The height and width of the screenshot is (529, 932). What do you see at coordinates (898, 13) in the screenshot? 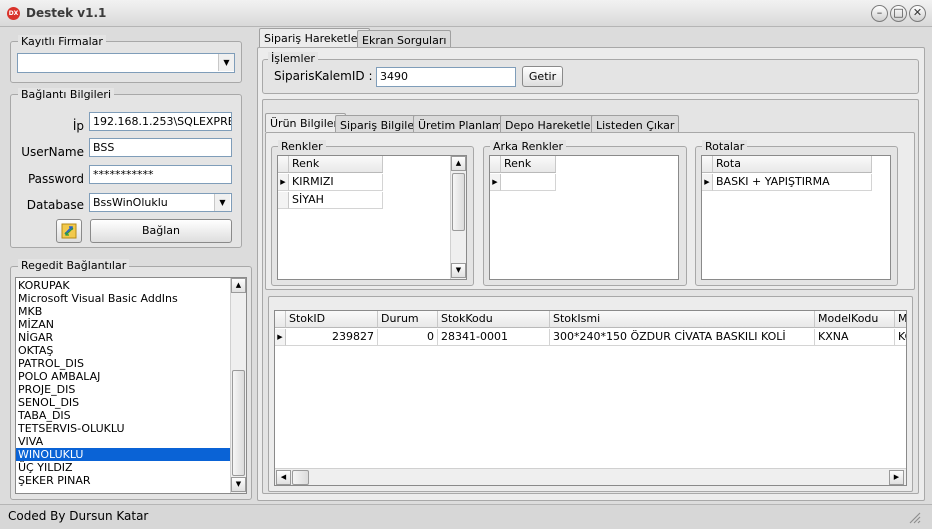
I see `maximize-button: □` at bounding box center [898, 13].